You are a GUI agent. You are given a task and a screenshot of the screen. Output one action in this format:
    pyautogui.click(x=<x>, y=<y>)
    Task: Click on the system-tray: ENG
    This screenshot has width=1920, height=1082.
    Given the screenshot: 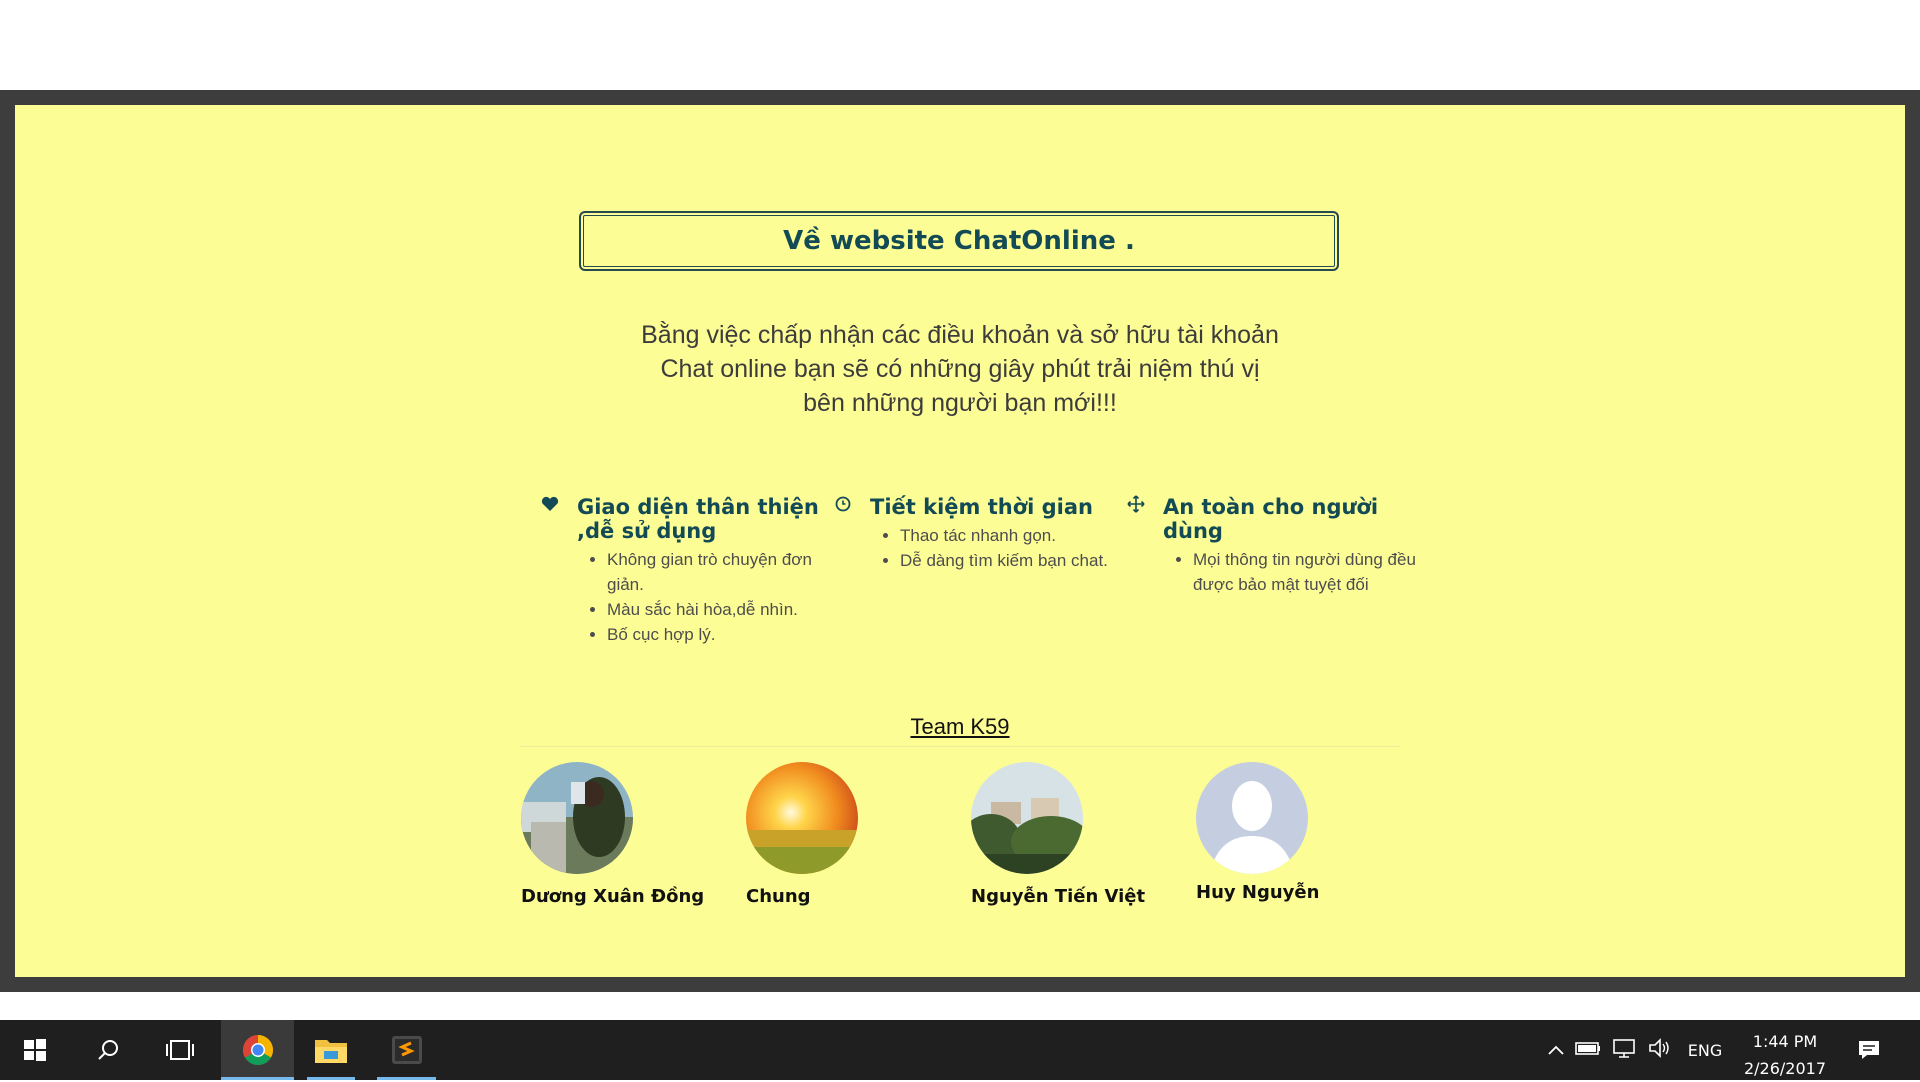 What is the action you would take?
    pyautogui.click(x=1637, y=1050)
    